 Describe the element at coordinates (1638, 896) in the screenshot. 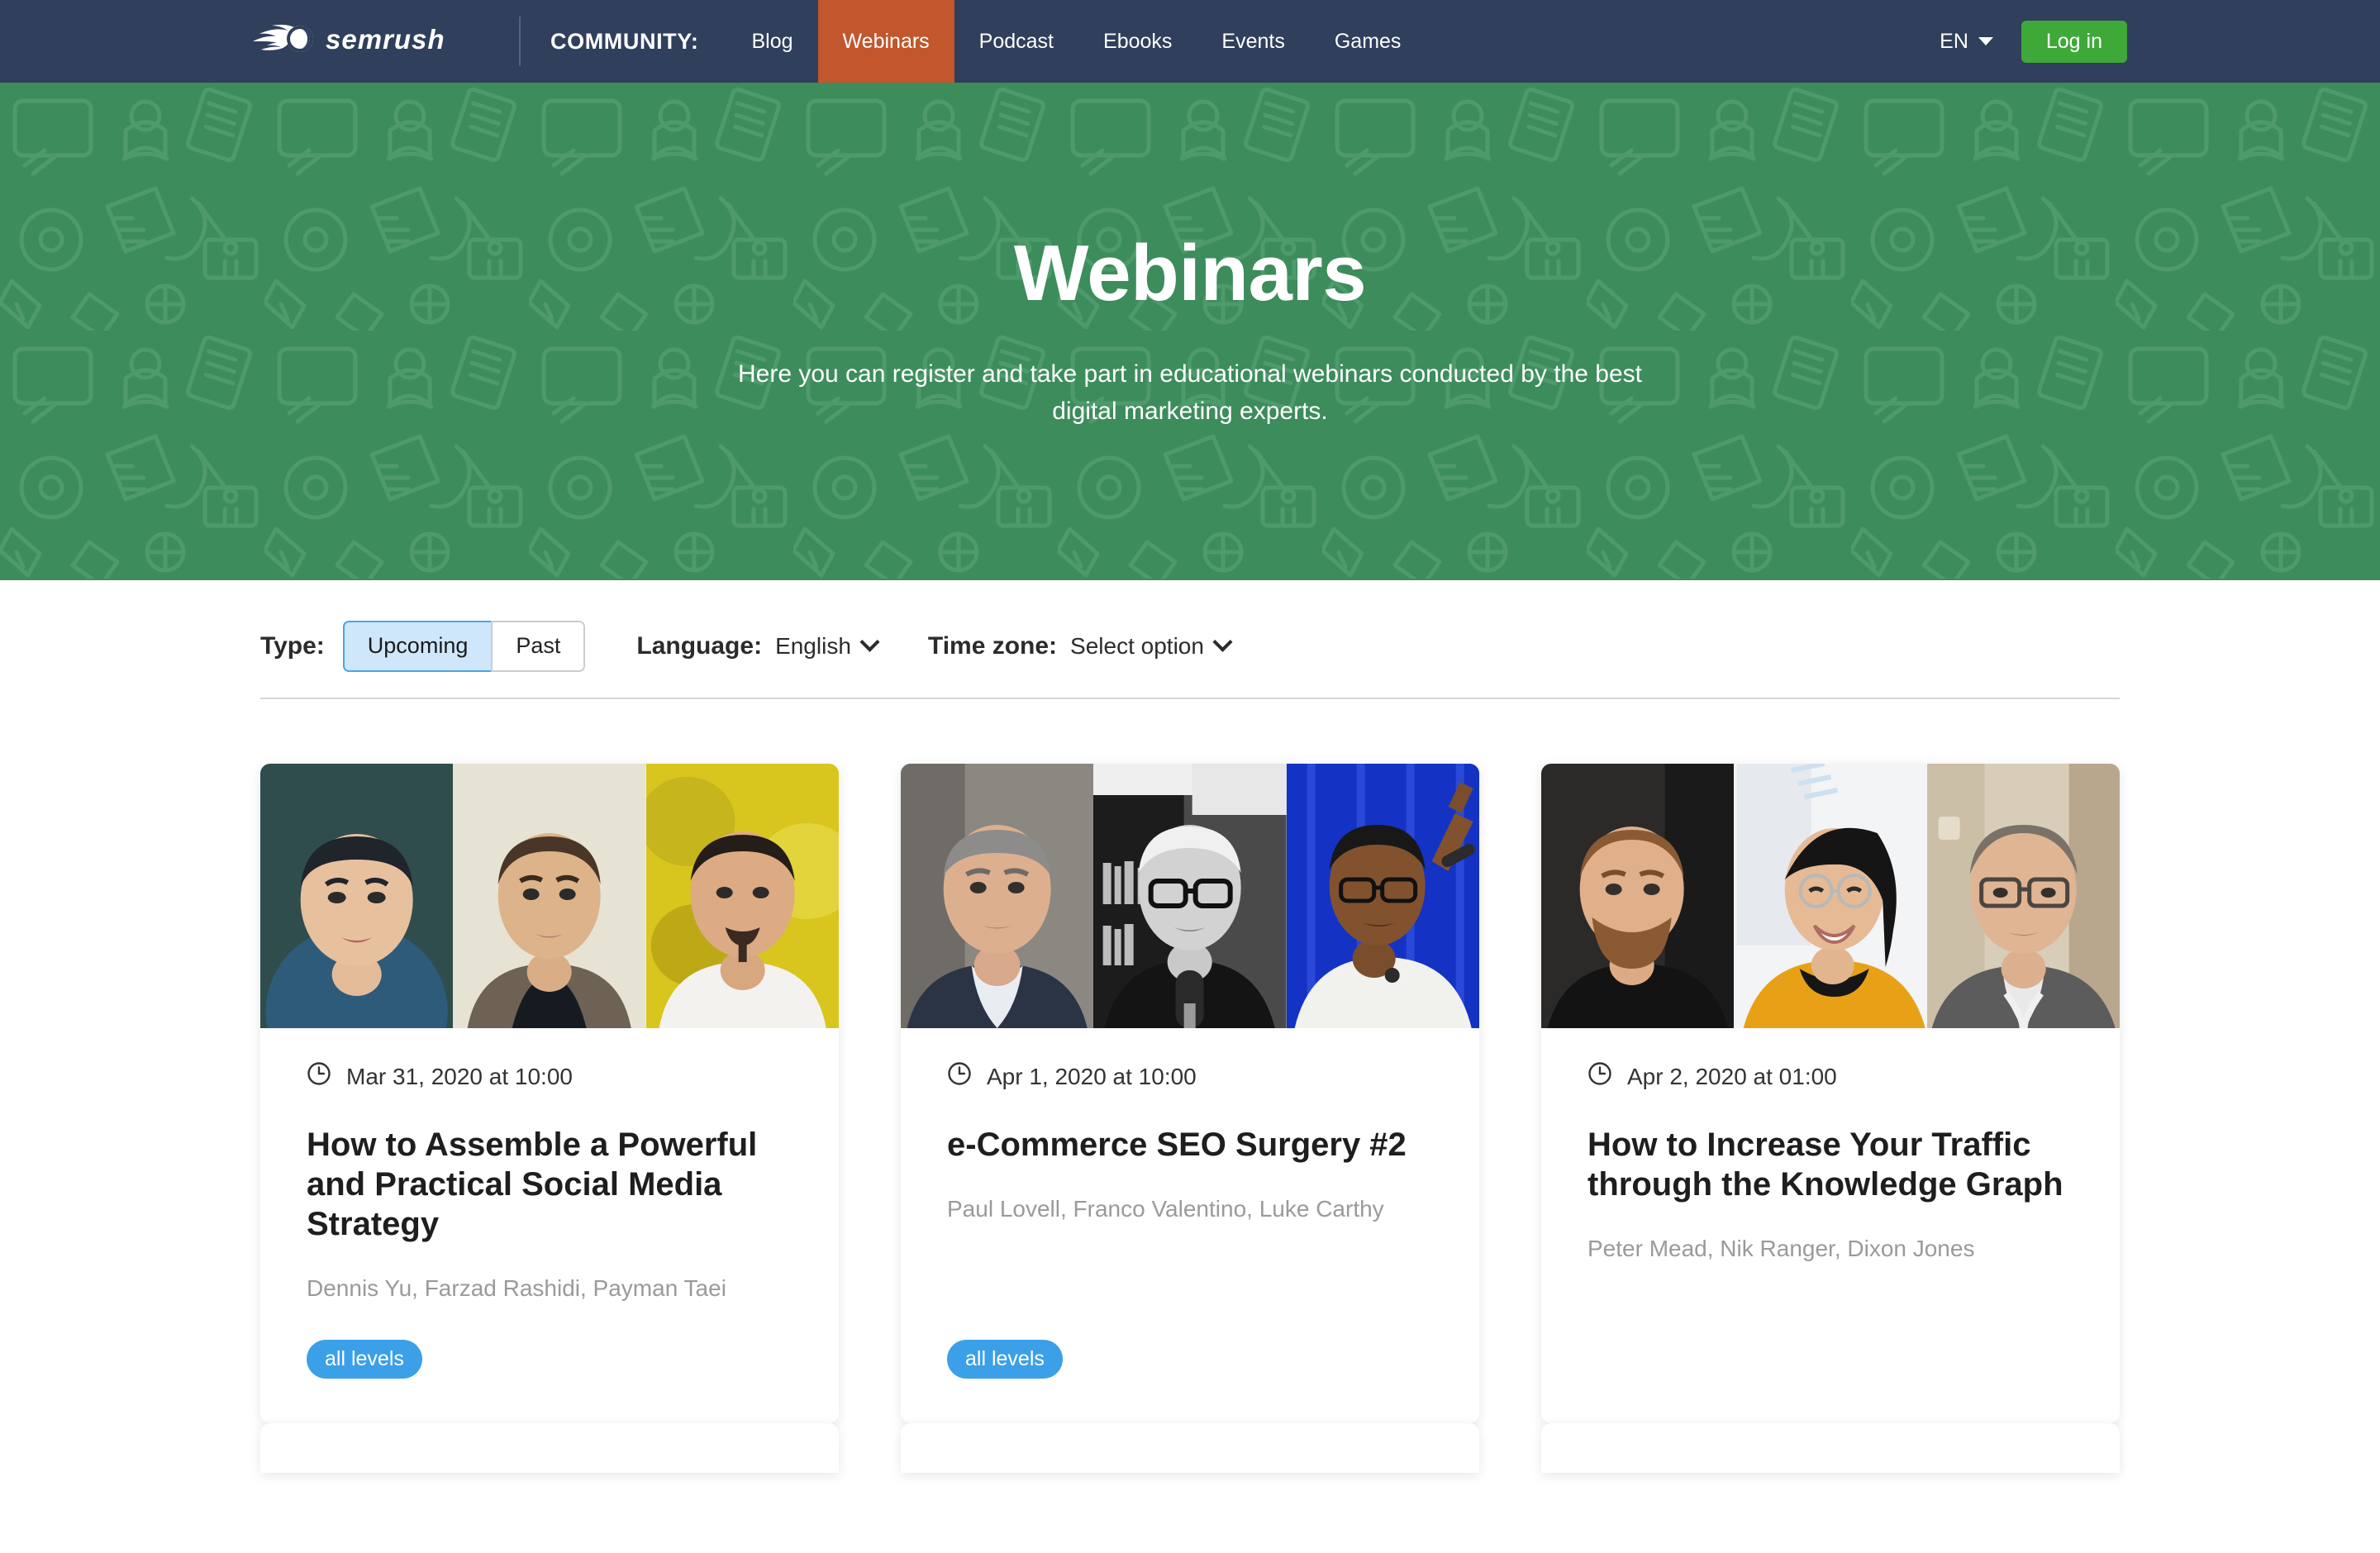

I see `speaker-photo-peter-mead` at that location.